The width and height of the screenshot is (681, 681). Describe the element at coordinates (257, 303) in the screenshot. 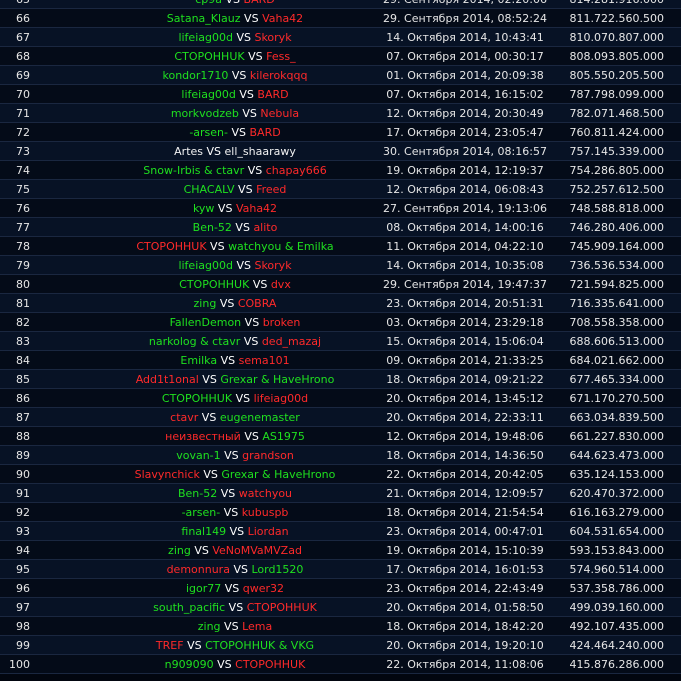

I see `player-right-link: COBRA` at that location.